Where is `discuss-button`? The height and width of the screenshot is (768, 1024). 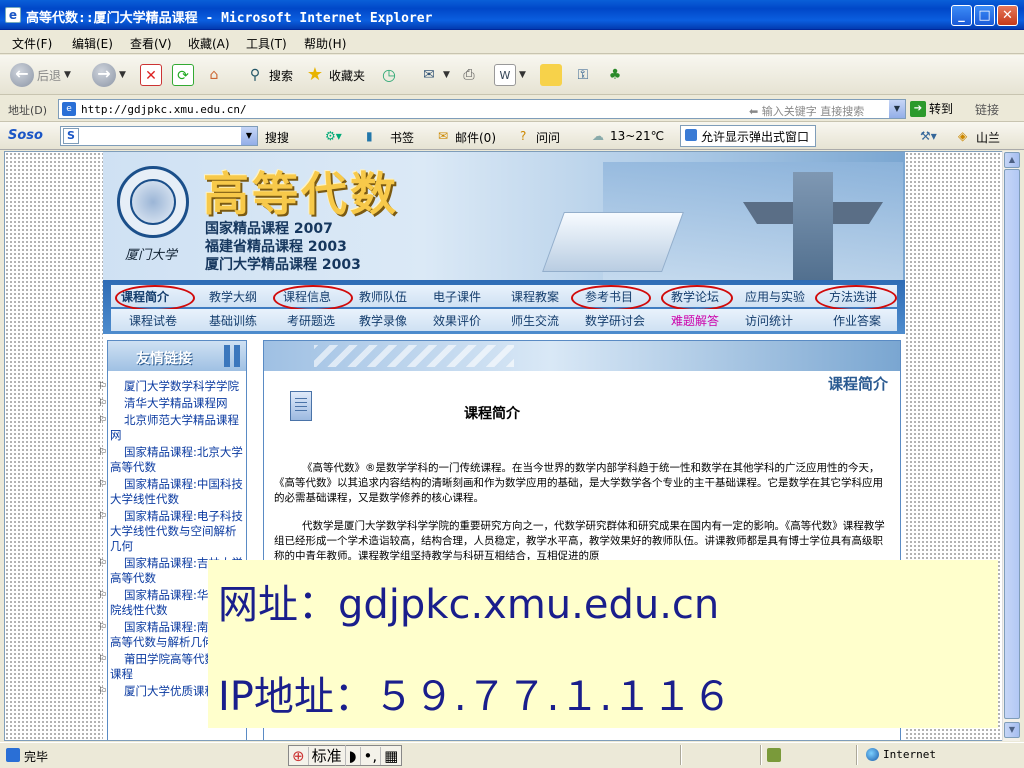 discuss-button is located at coordinates (551, 75).